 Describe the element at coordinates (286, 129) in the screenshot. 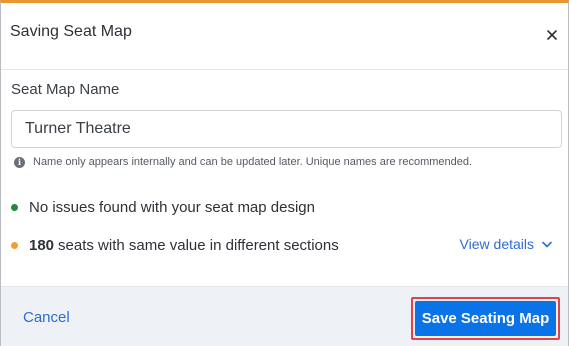

I see `seat-map-name-input` at that location.